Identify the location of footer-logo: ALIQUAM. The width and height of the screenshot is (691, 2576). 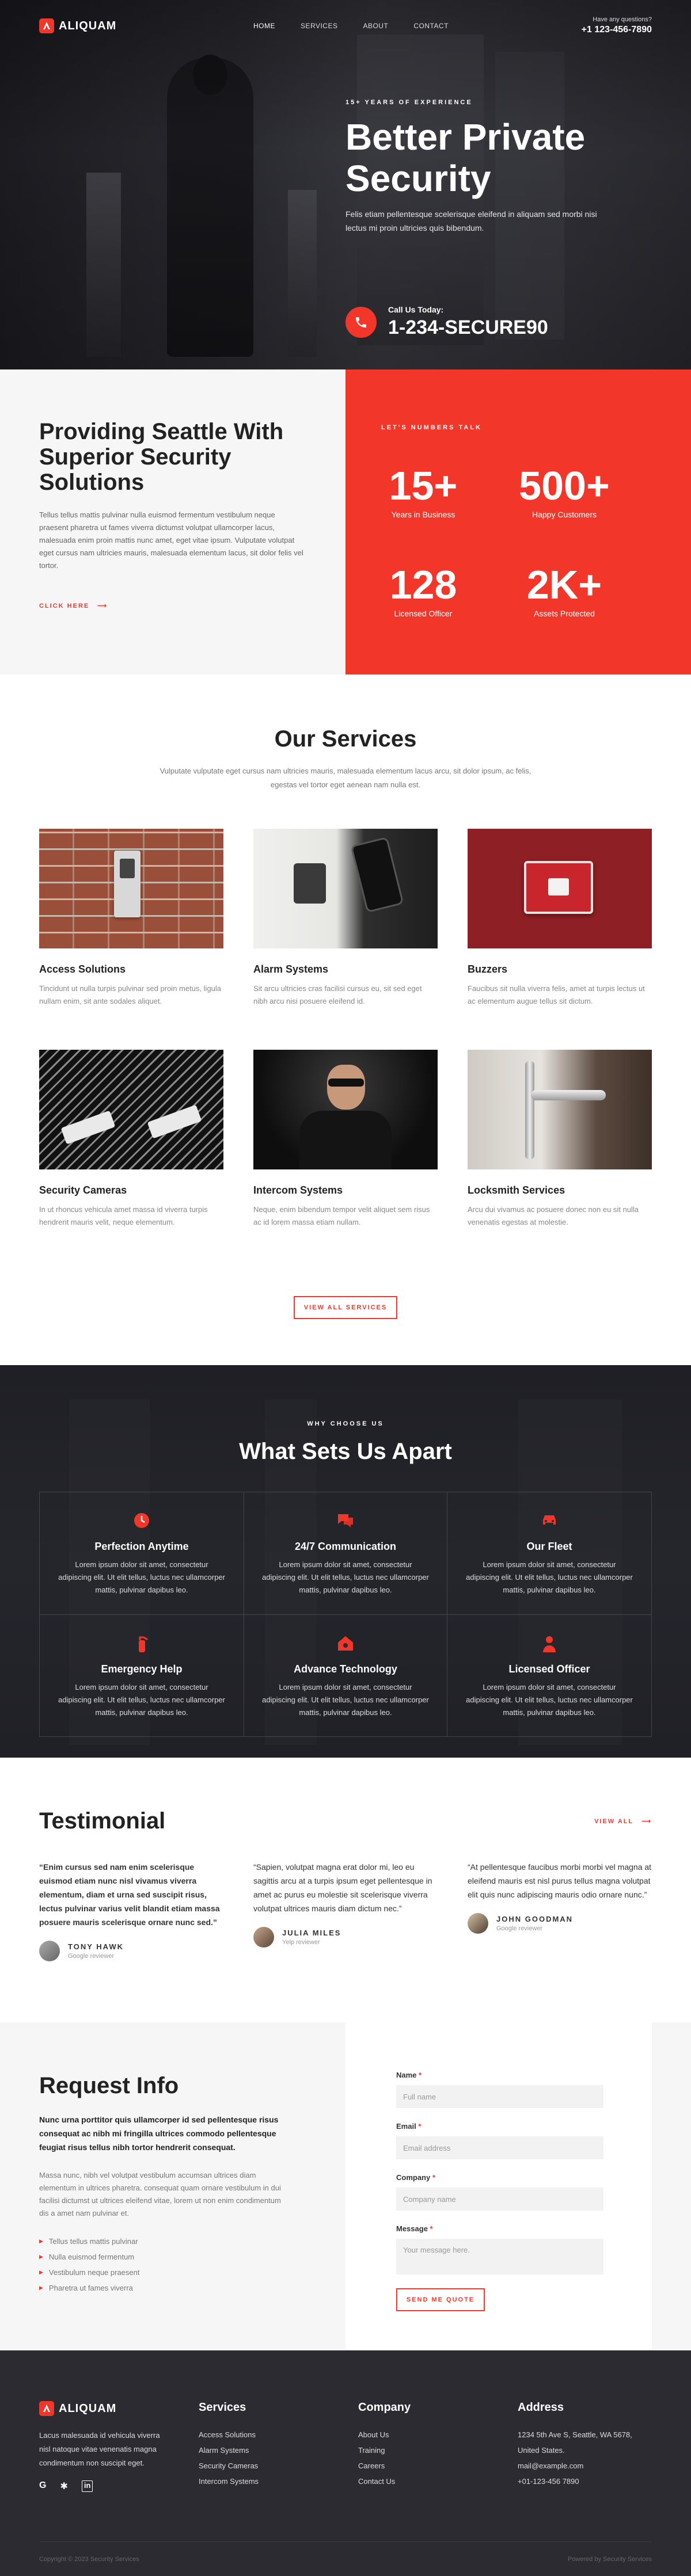
(102, 2408).